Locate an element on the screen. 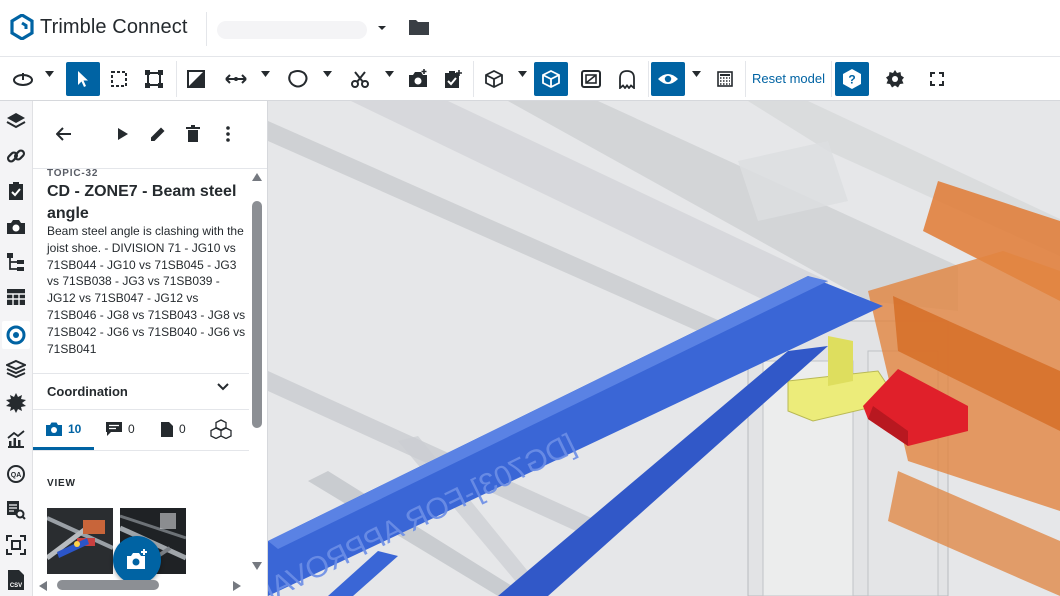 The width and height of the screenshot is (1060, 596). nav-scan is located at coordinates (16, 545).